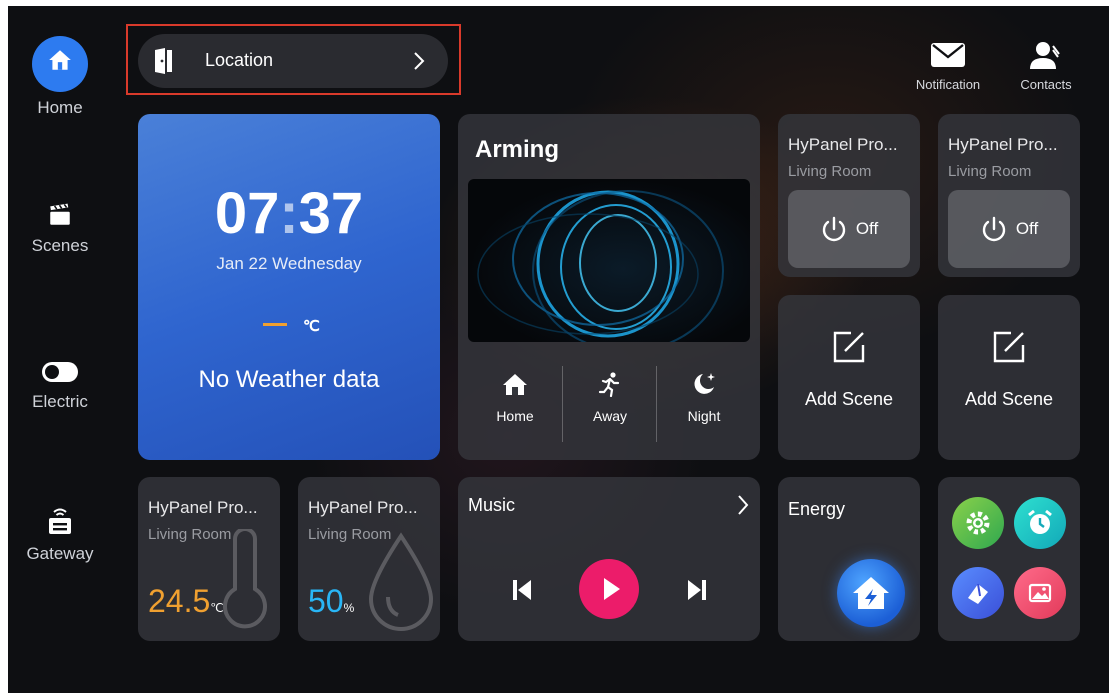 This screenshot has width=1109, height=693. Describe the element at coordinates (515, 384) in the screenshot. I see `home-mode-icon` at that location.